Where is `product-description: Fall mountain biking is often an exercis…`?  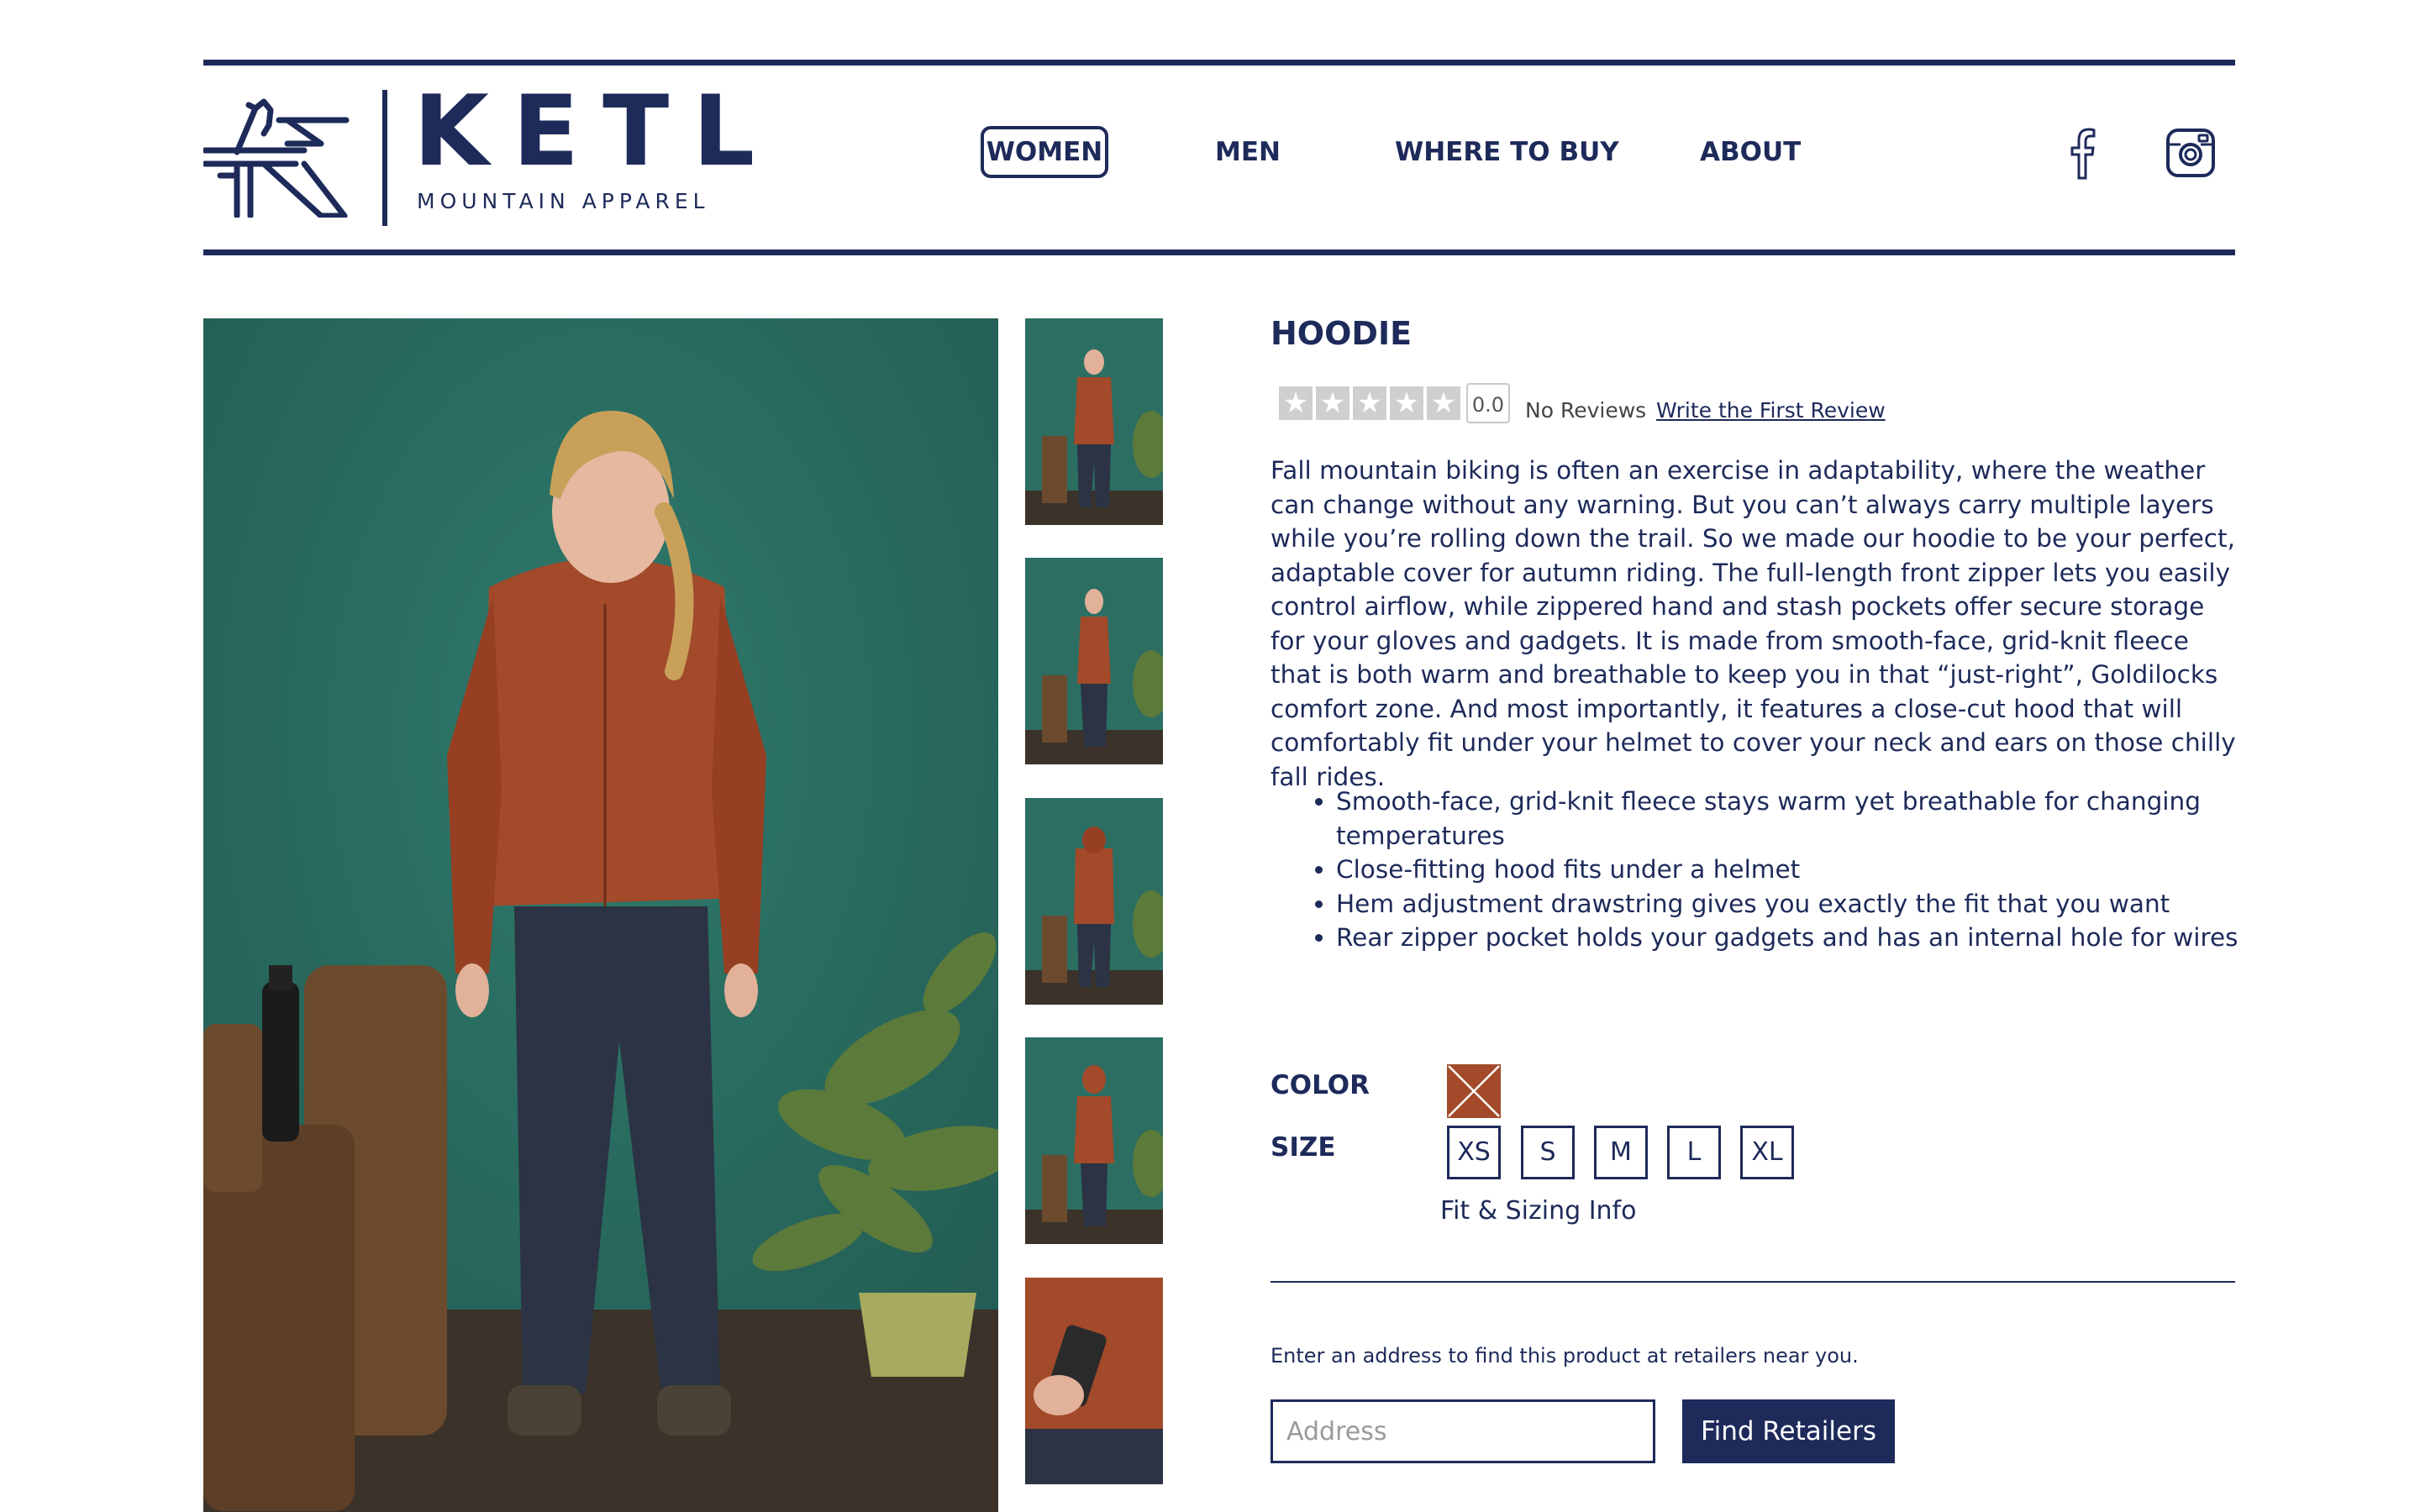
product-description: Fall mountain biking is often an exercis… is located at coordinates (1753, 623).